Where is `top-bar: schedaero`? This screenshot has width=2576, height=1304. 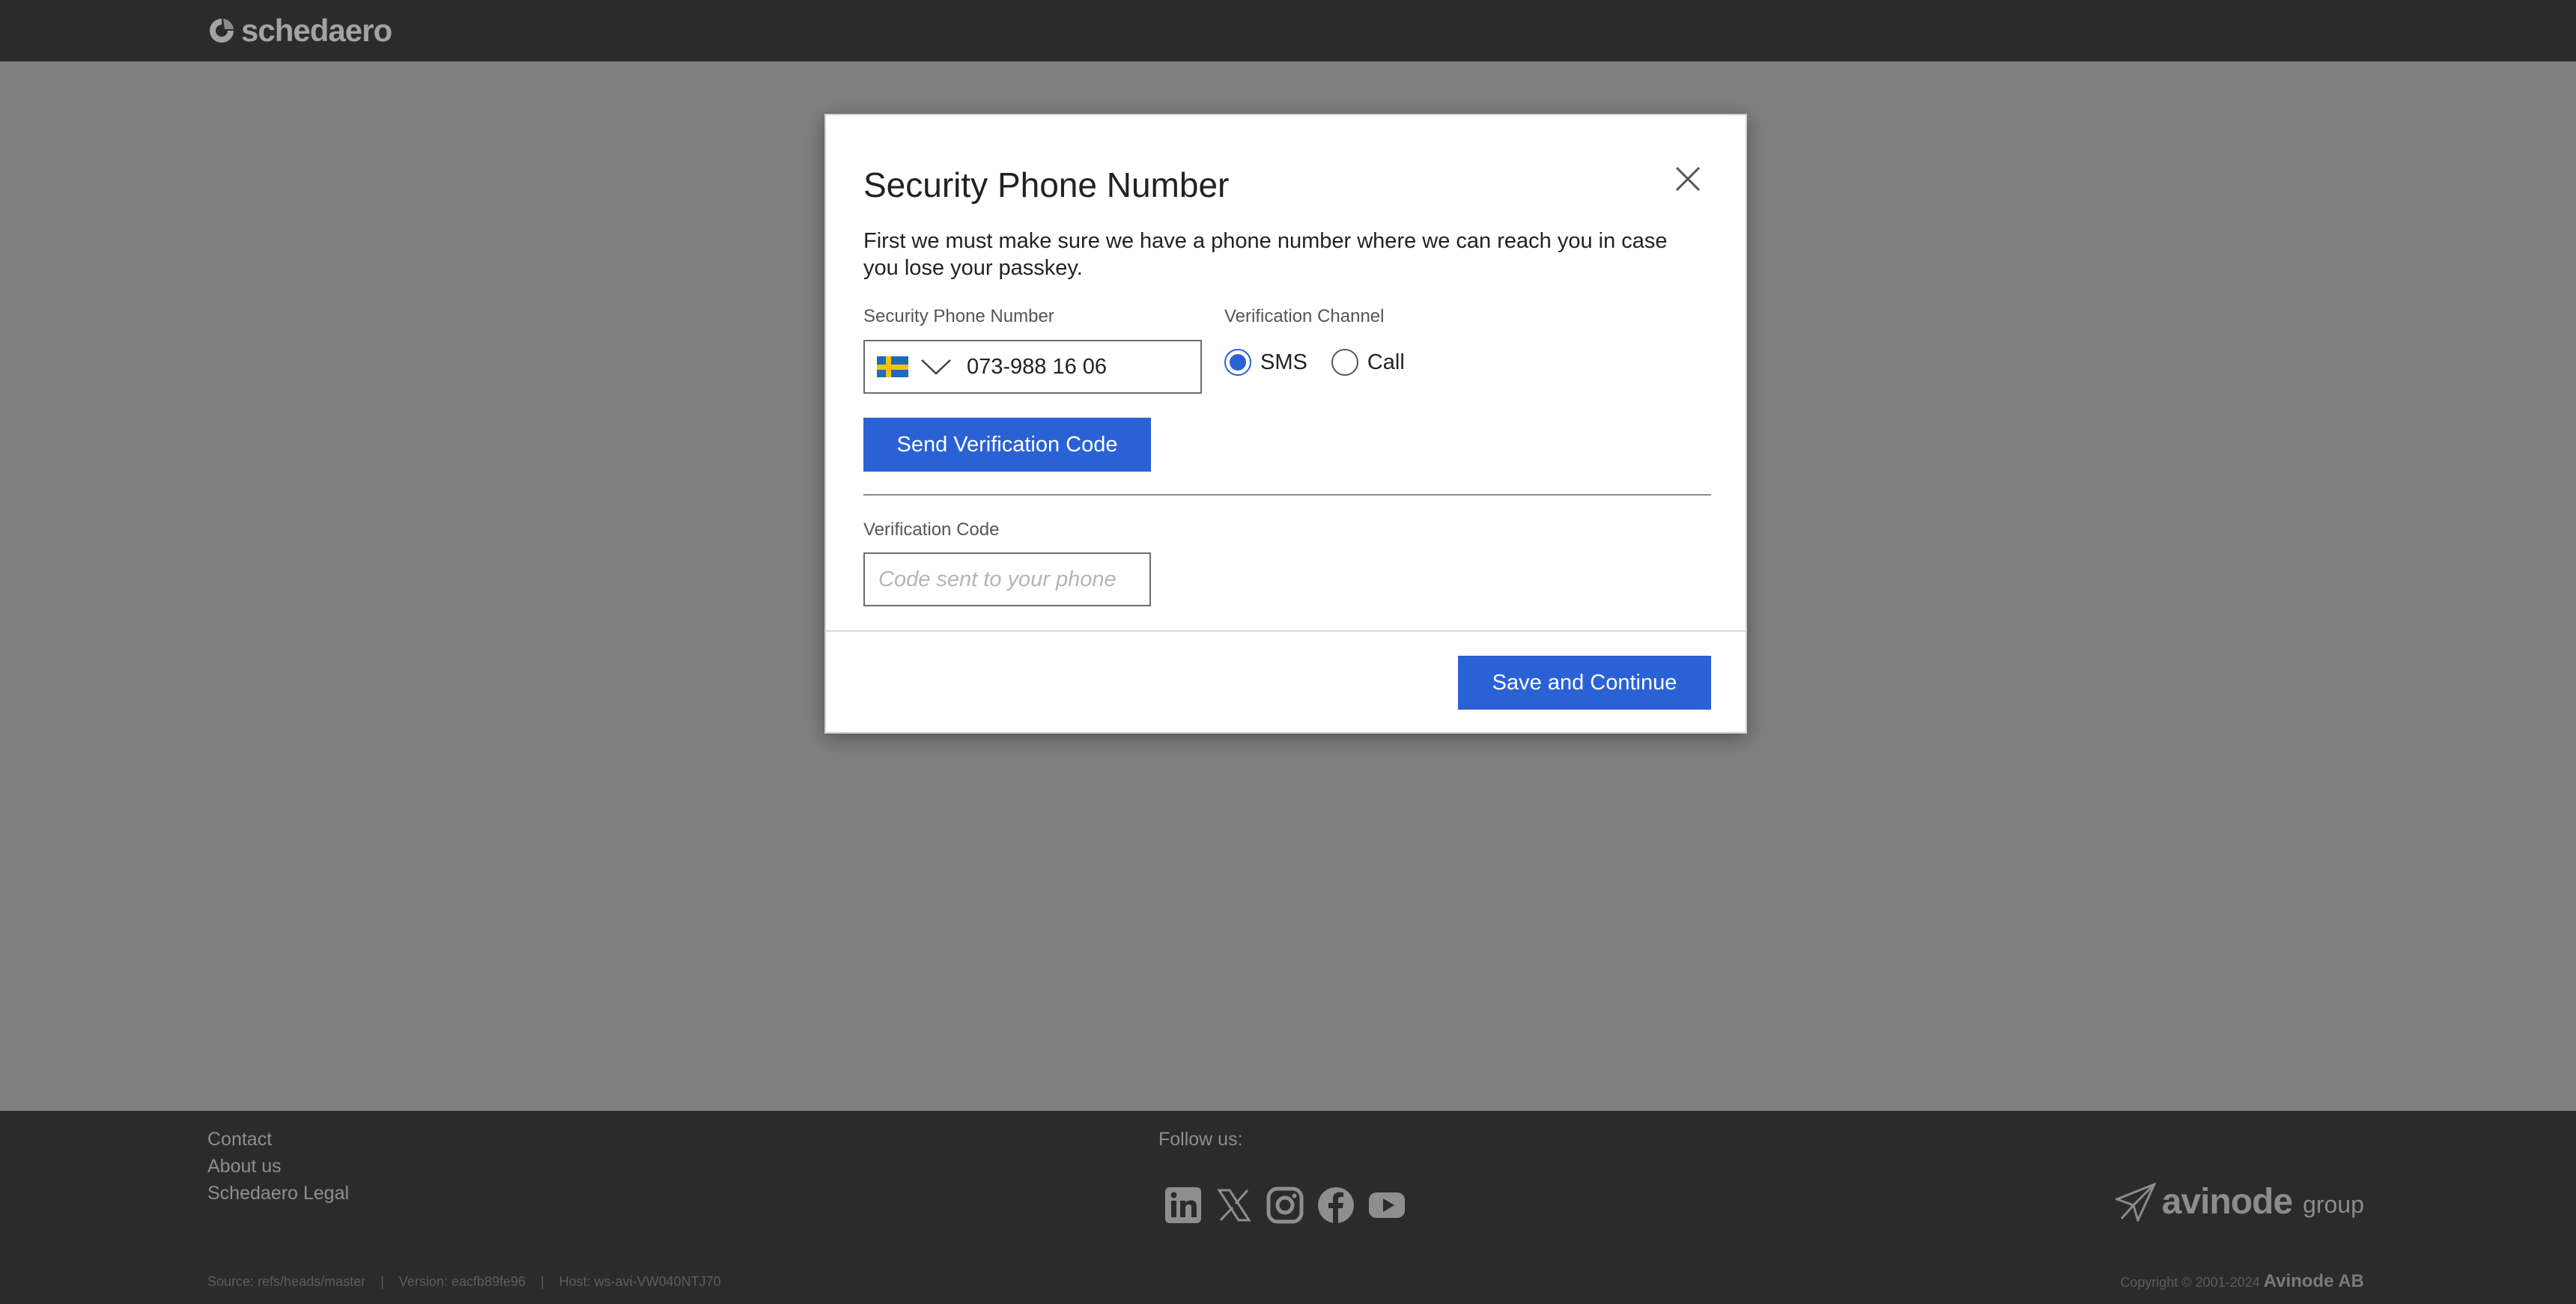 top-bar: schedaero is located at coordinates (1288, 30).